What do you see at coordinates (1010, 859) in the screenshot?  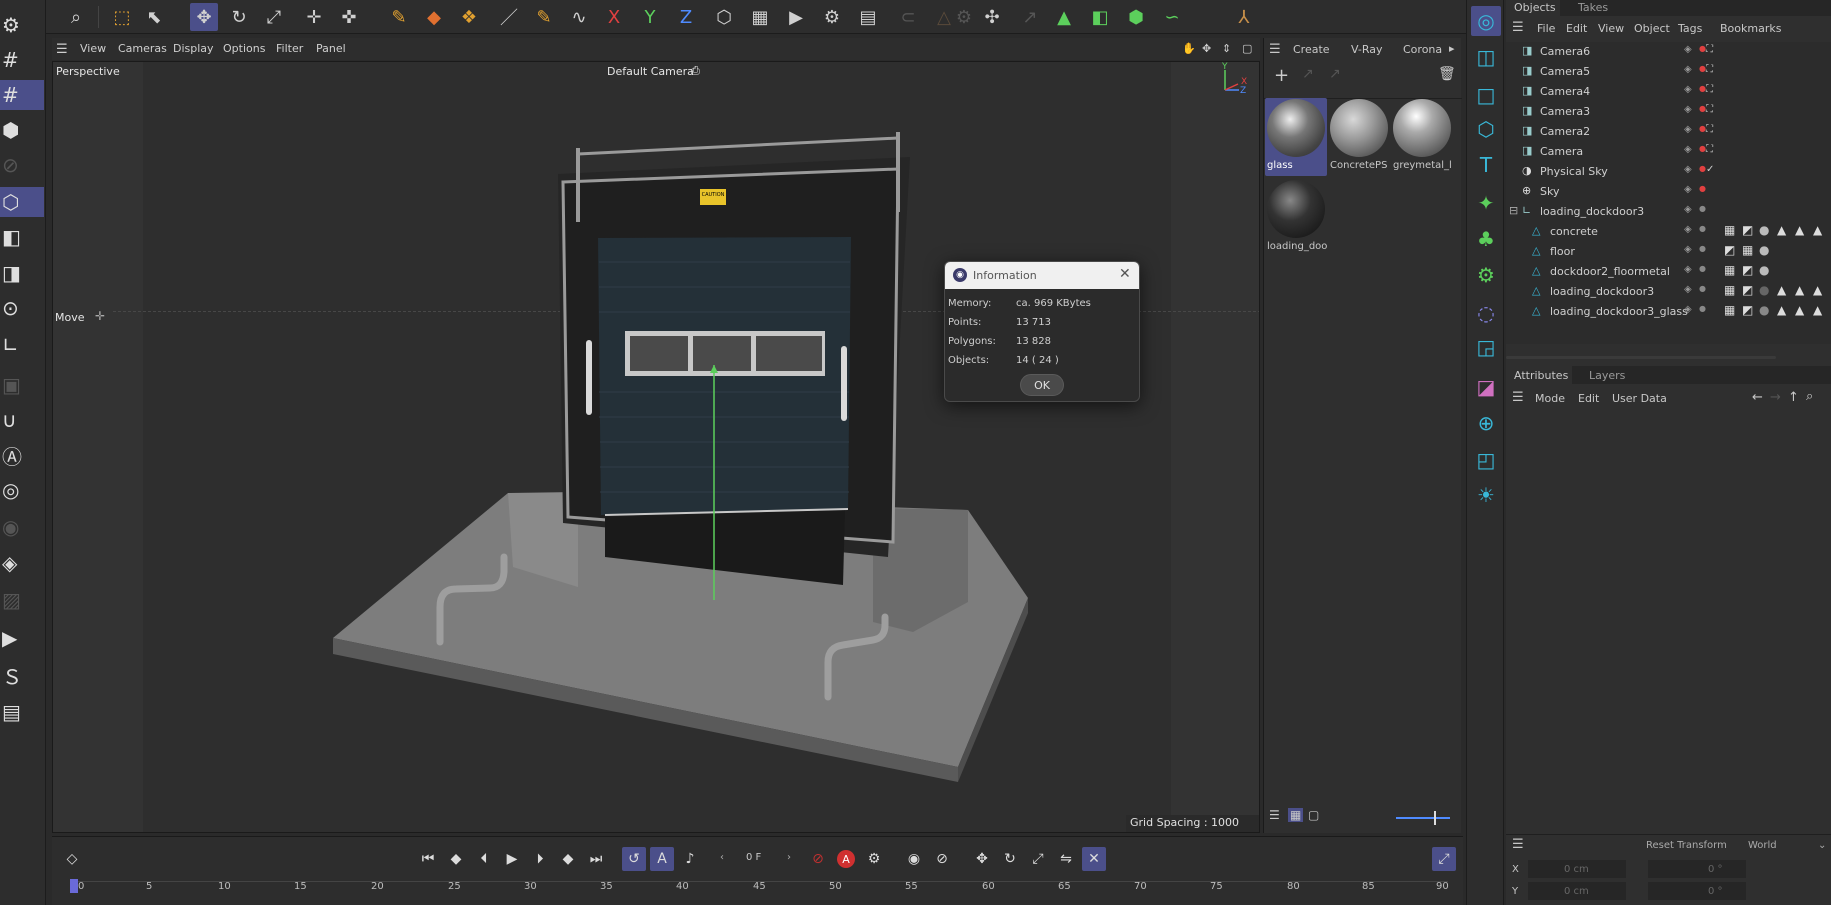 I see `rotation-key-icon: ↻` at bounding box center [1010, 859].